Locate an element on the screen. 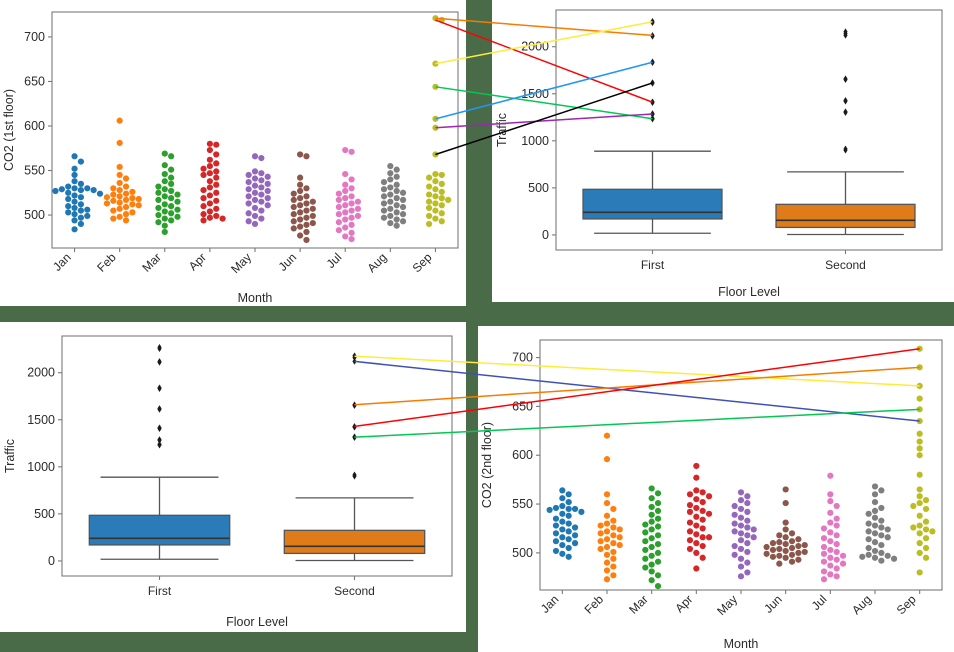 This screenshot has width=954, height=652. svg-text: Second is located at coordinates (354, 591).